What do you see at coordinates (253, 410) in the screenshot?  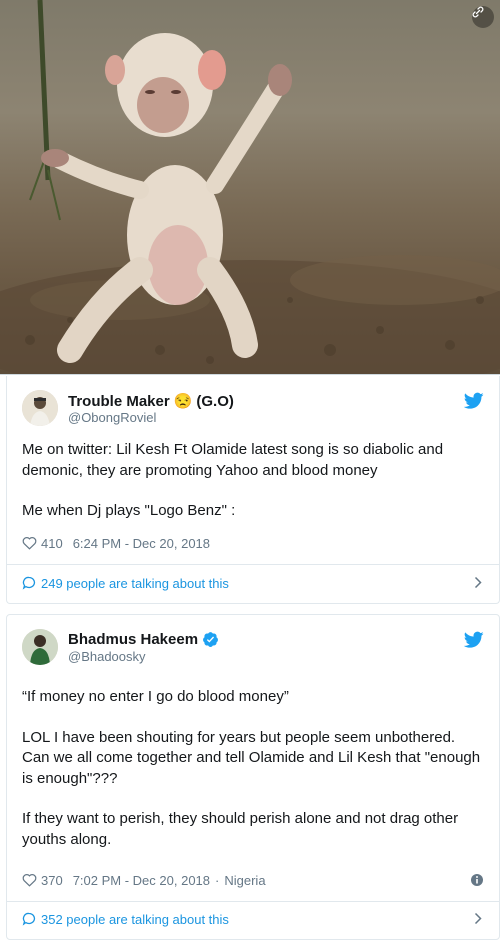 I see `tweet-header: Trouble Maker 😒 (G.O) @ObongRoviel` at bounding box center [253, 410].